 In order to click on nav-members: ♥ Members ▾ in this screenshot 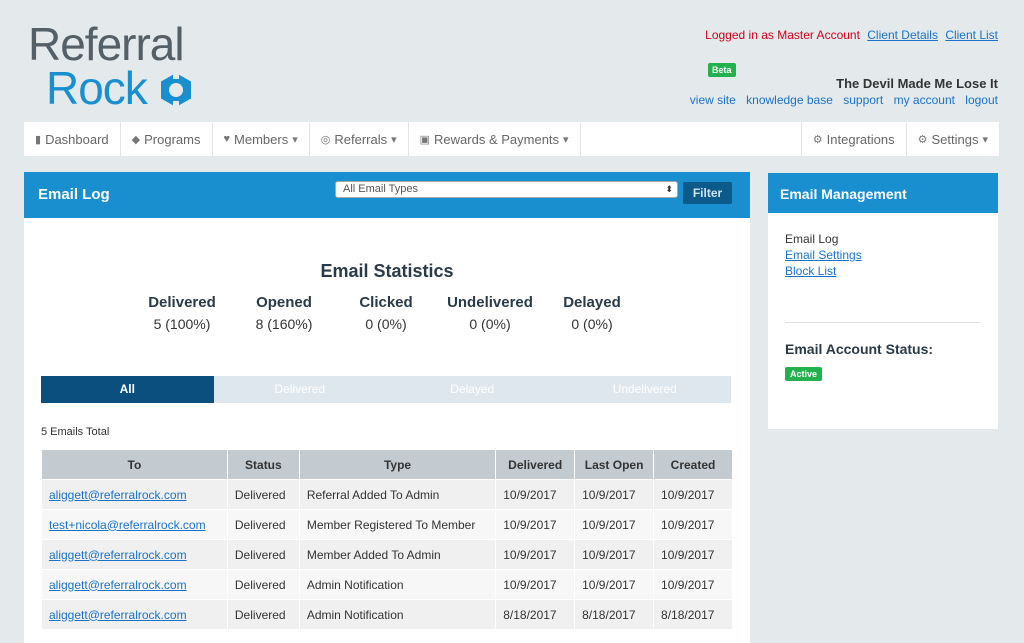, I will do `click(261, 139)`.